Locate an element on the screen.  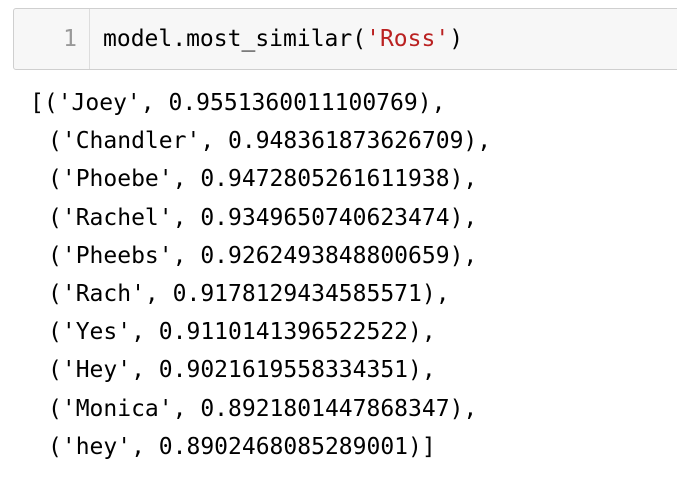
output-line: ('hey', 0.8902468085289001)] is located at coordinates (242, 446).